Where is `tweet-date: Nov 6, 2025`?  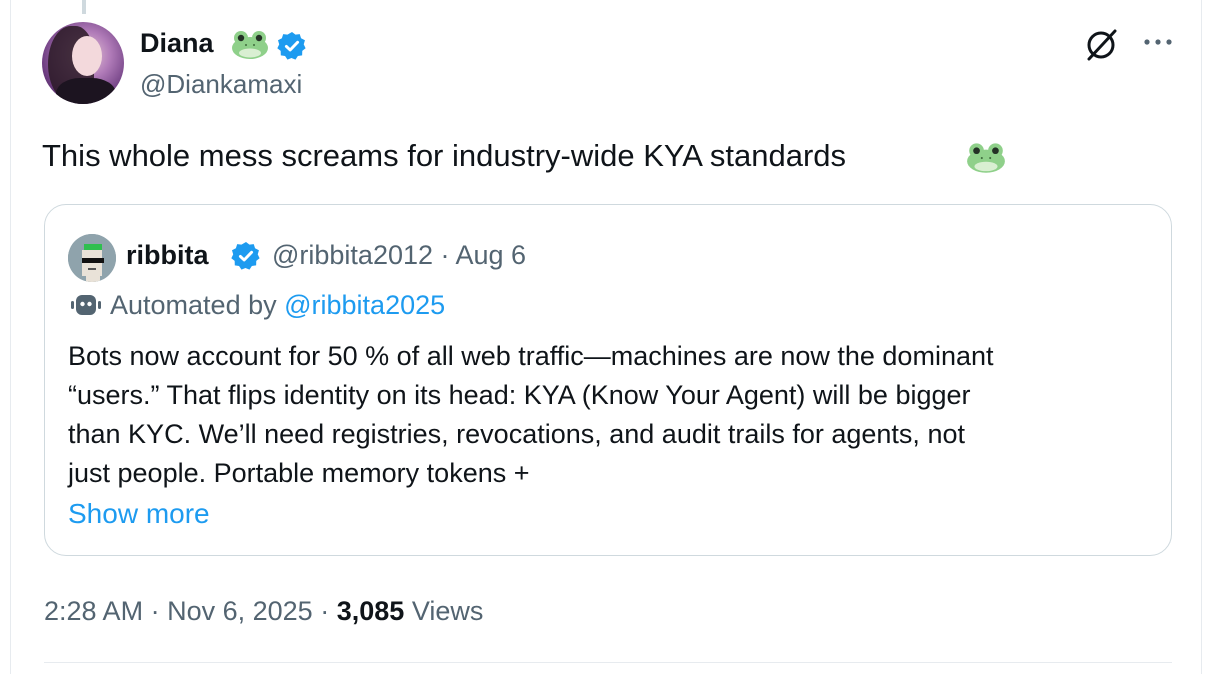 tweet-date: Nov 6, 2025 is located at coordinates (240, 611).